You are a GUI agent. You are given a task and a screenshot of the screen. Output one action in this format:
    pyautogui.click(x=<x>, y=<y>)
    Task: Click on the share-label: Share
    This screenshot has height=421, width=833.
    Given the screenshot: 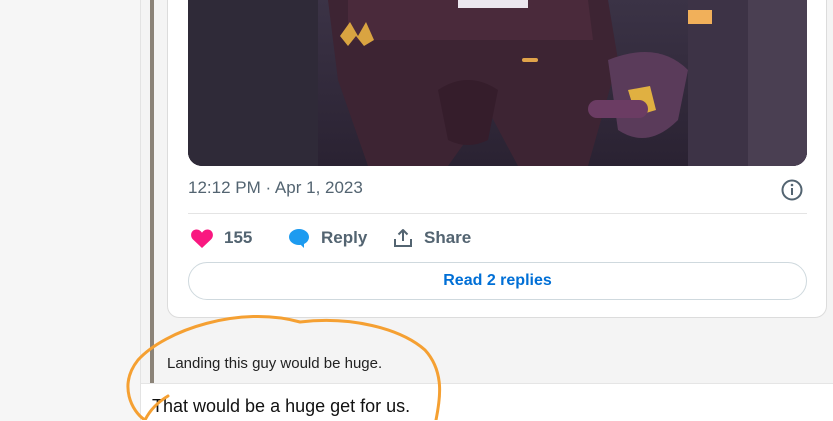 What is the action you would take?
    pyautogui.click(x=448, y=237)
    